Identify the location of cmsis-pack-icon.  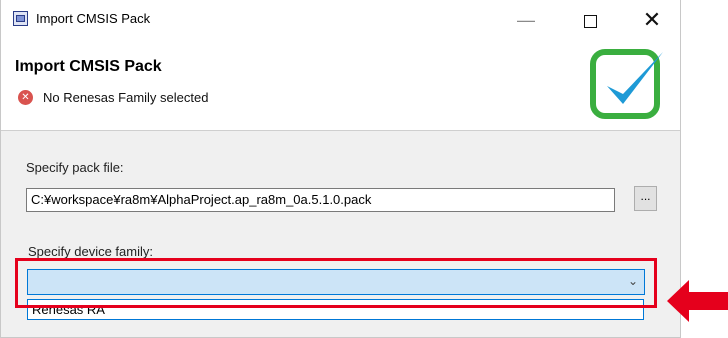
(20, 18).